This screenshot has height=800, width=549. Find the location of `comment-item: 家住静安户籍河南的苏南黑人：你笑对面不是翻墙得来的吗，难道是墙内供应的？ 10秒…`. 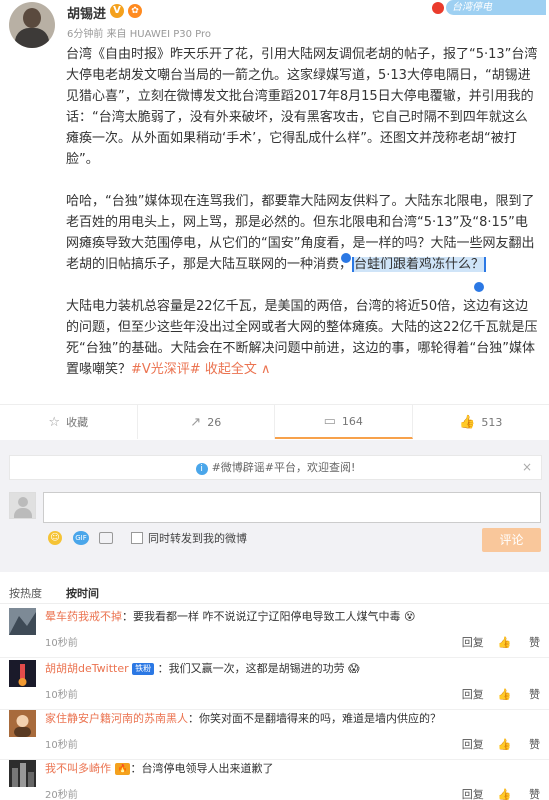

comment-item: 家住静安户籍河南的苏南黑人：你笑对面不是翻墙得来的吗，难道是墙内供应的？ 10秒… is located at coordinates (274, 734).